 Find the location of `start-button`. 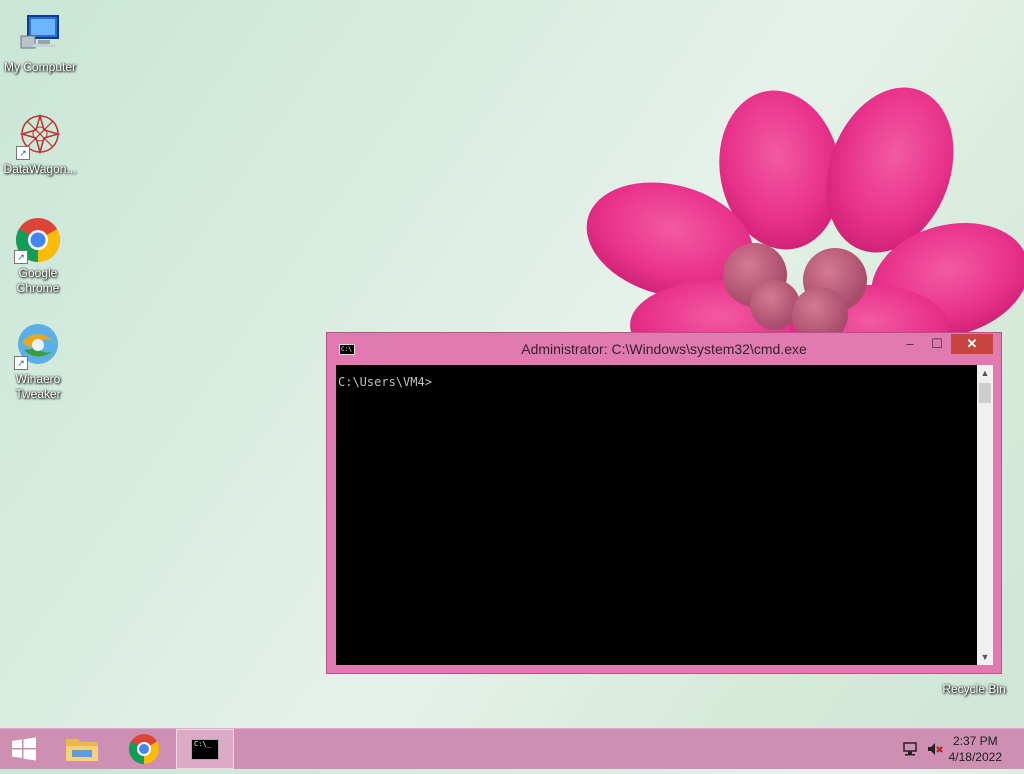

start-button is located at coordinates (24, 749).